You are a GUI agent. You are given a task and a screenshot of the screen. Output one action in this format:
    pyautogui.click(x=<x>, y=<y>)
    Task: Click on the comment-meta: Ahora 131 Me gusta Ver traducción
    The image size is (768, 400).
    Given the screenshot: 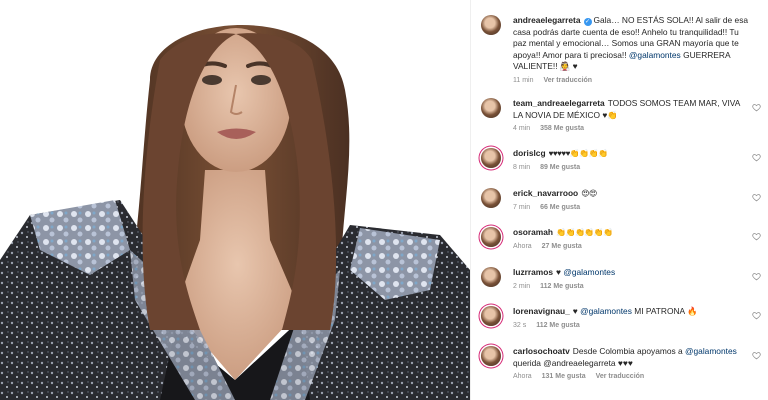 What is the action you would take?
    pyautogui.click(x=631, y=376)
    